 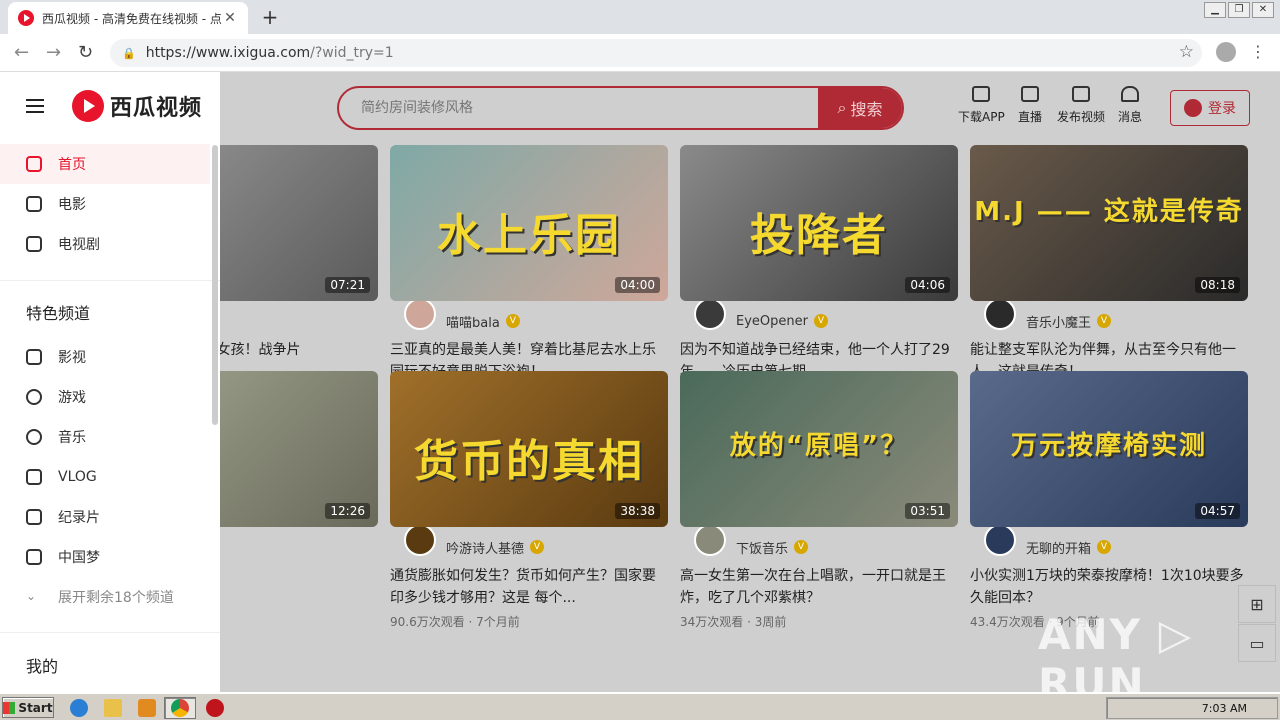 I want to click on video-thumbnail: 投降者 04:06, so click(x=819, y=223).